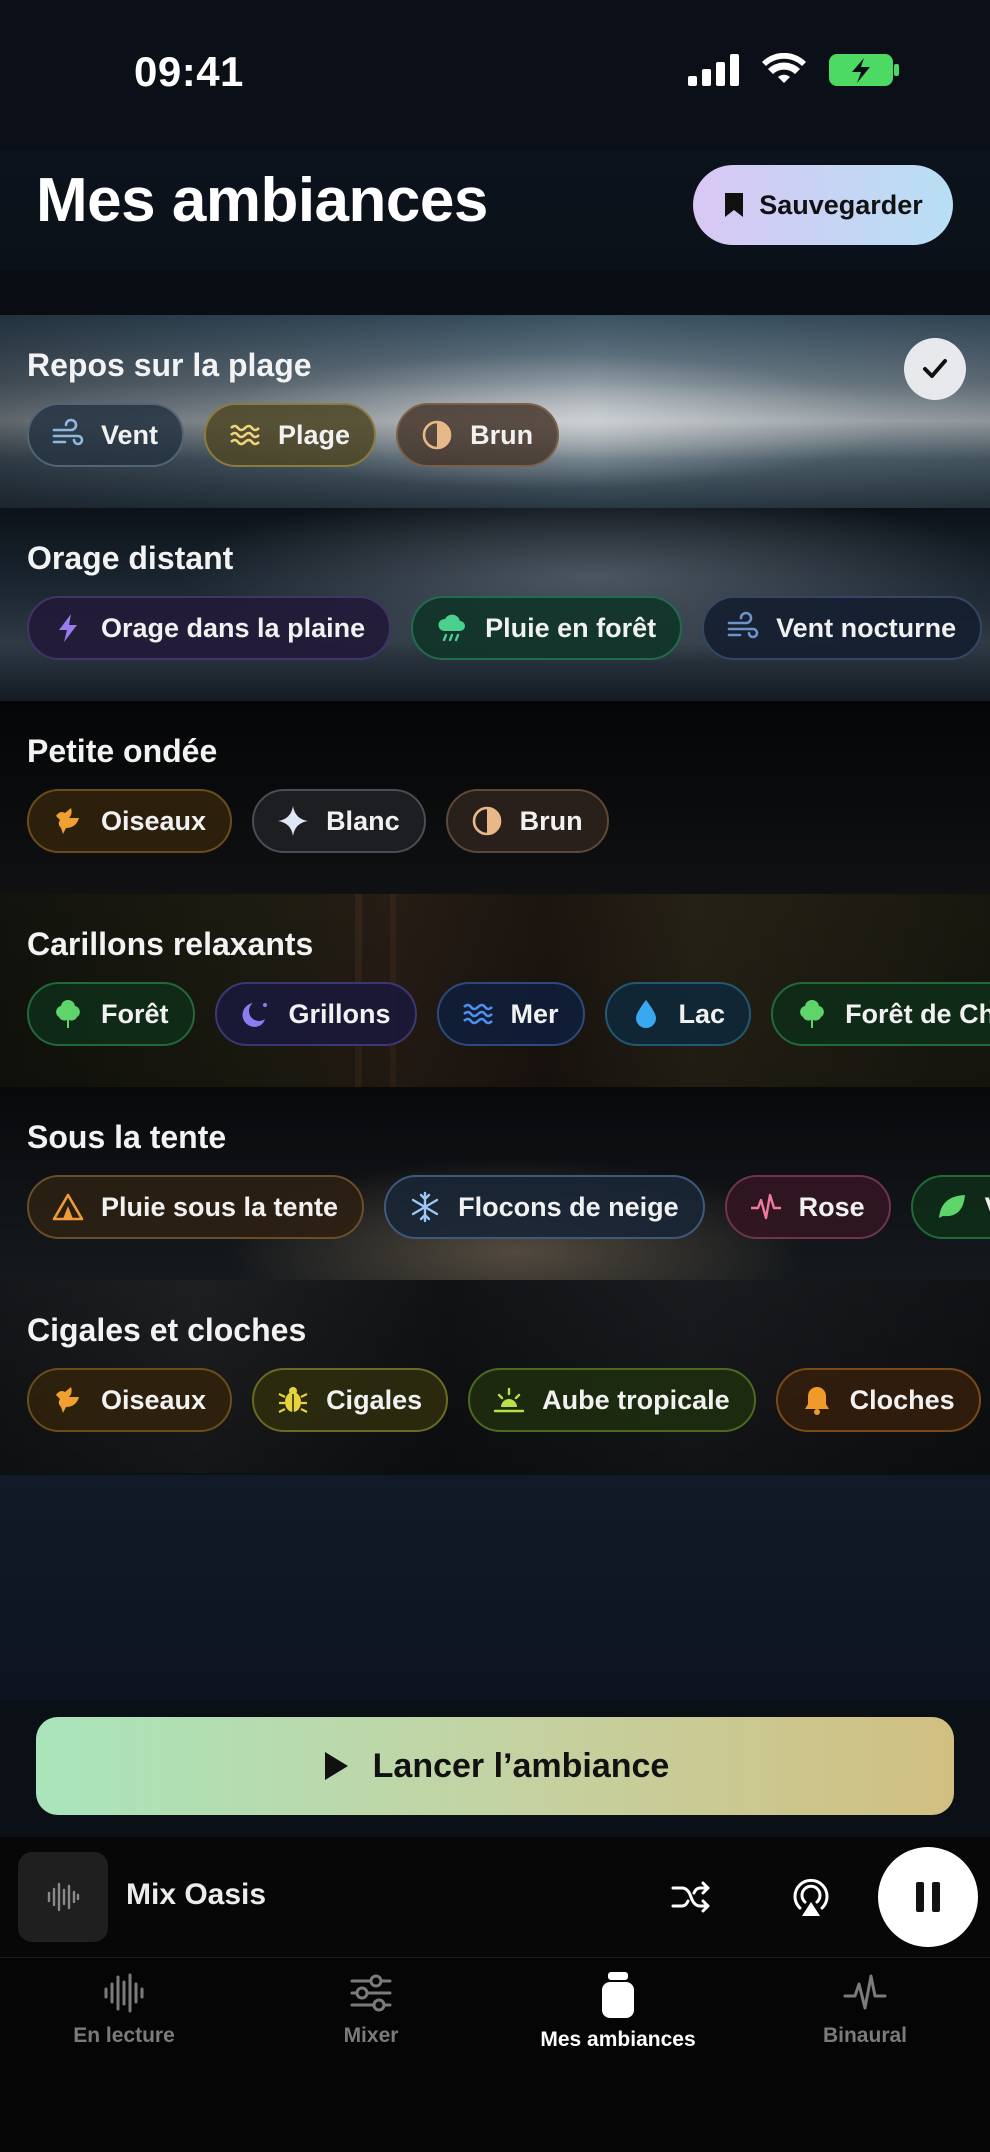 The height and width of the screenshot is (2152, 990). I want to click on tag-chip: Lac, so click(678, 1014).